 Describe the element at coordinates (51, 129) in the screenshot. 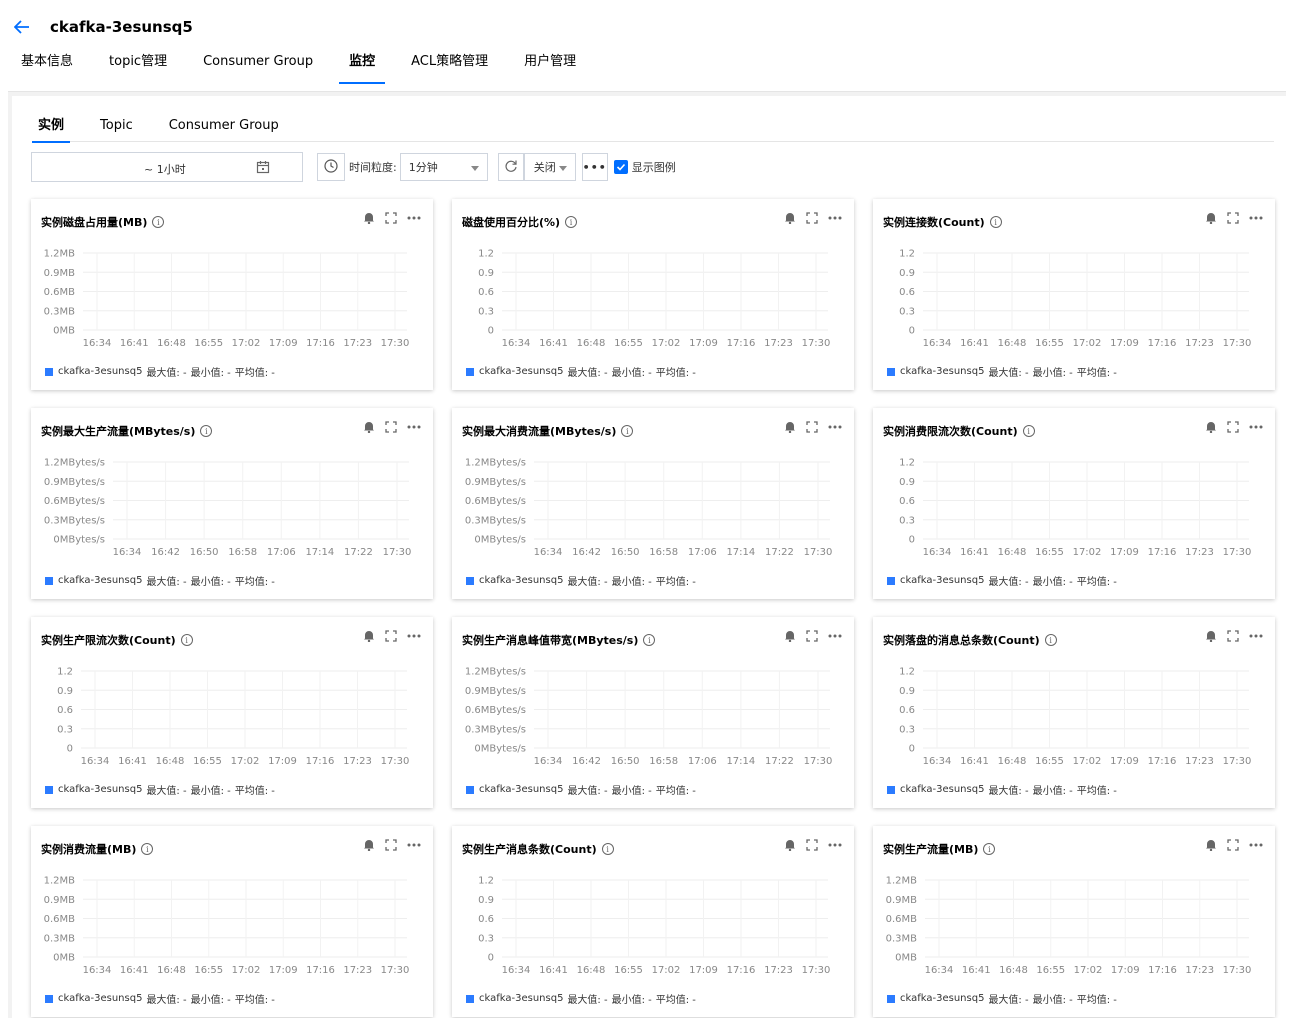

I see `sub-tab-0: 实例` at that location.